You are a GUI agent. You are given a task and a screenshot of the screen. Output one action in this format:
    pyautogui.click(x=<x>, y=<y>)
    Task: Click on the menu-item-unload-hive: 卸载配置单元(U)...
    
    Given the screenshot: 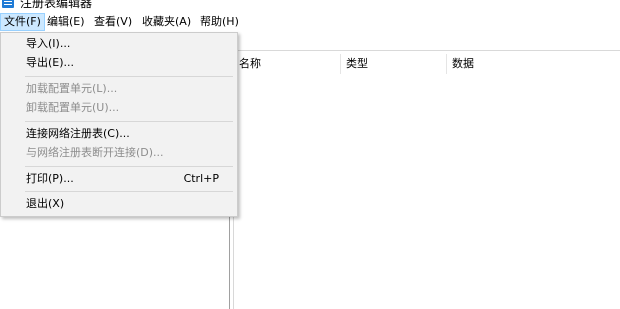 What is the action you would take?
    pyautogui.click(x=119, y=108)
    